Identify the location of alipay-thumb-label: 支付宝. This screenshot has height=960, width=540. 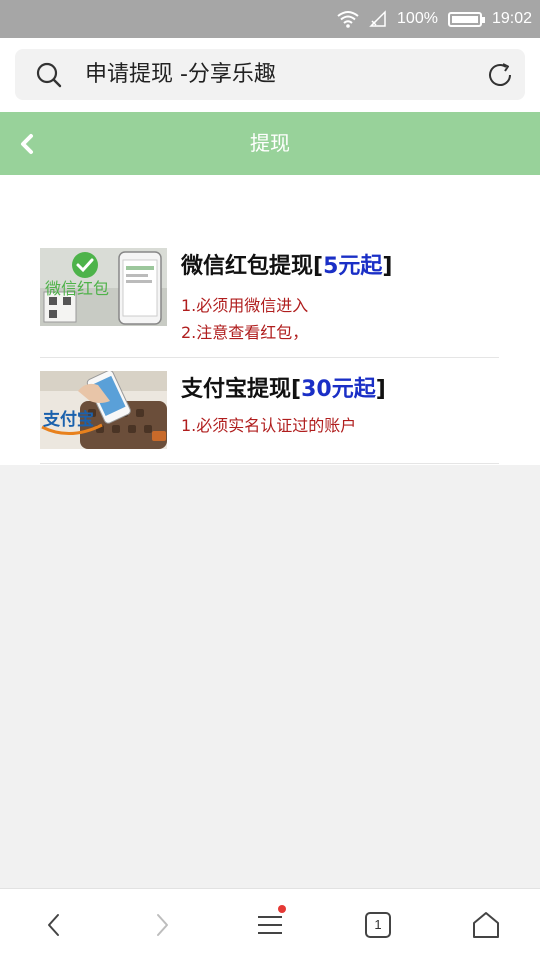
(68, 419).